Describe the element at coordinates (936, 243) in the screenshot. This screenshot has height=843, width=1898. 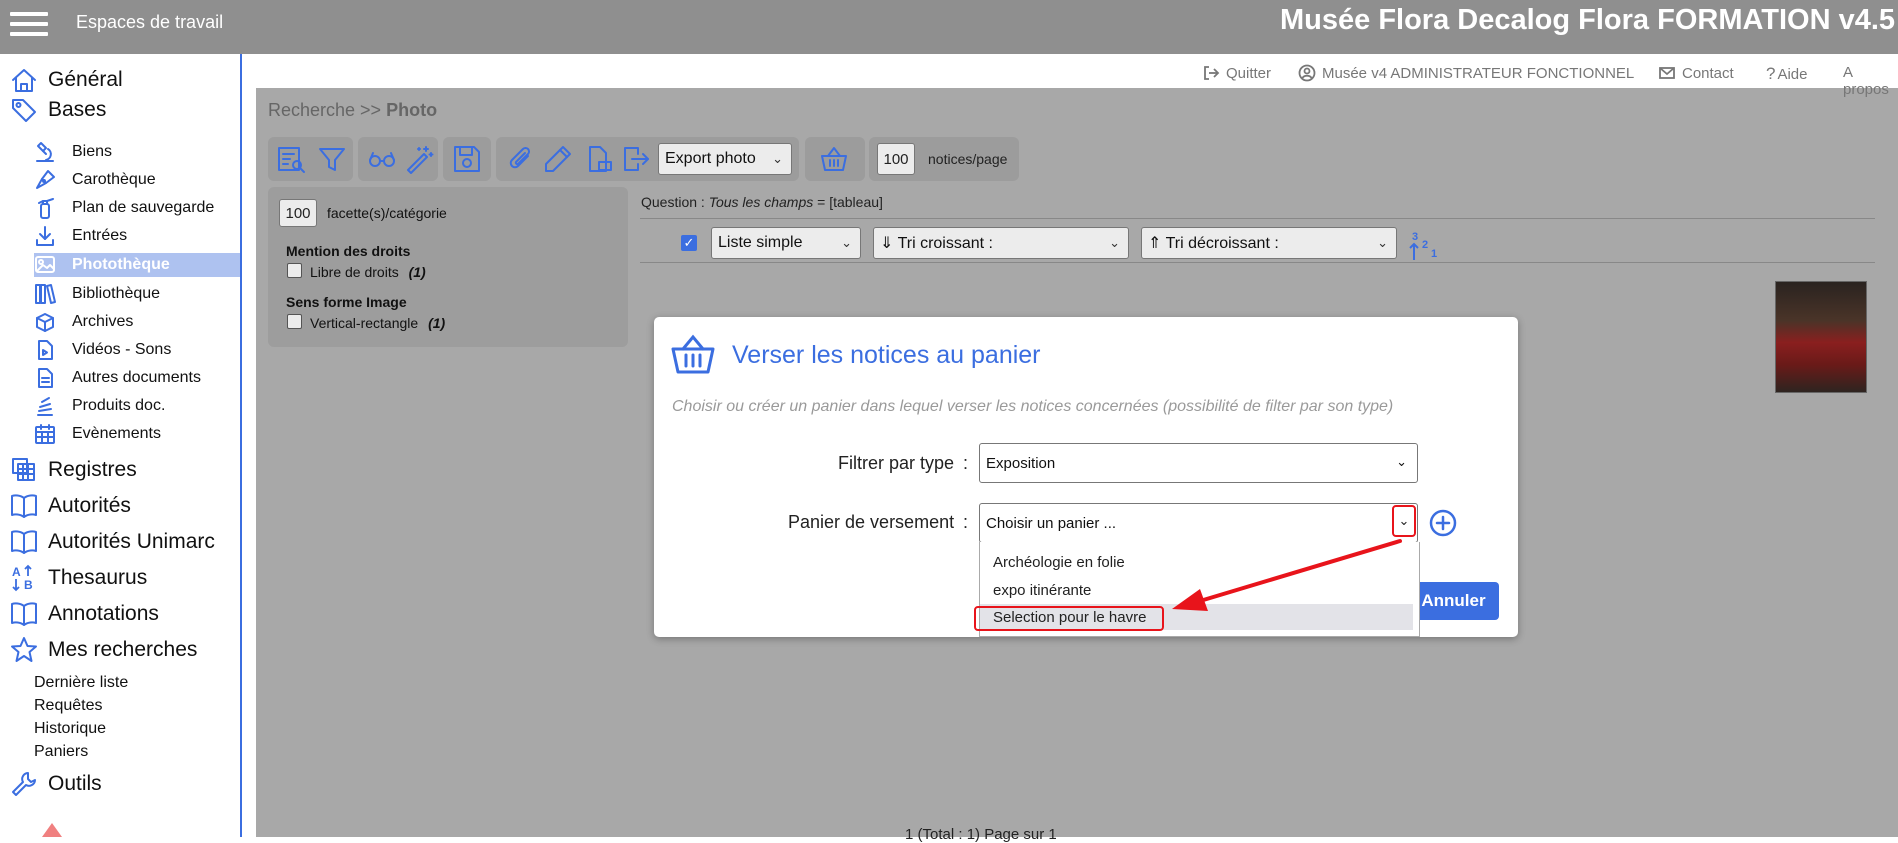
I see `sort-ascending-value: ⇓ Tri croissant :` at that location.